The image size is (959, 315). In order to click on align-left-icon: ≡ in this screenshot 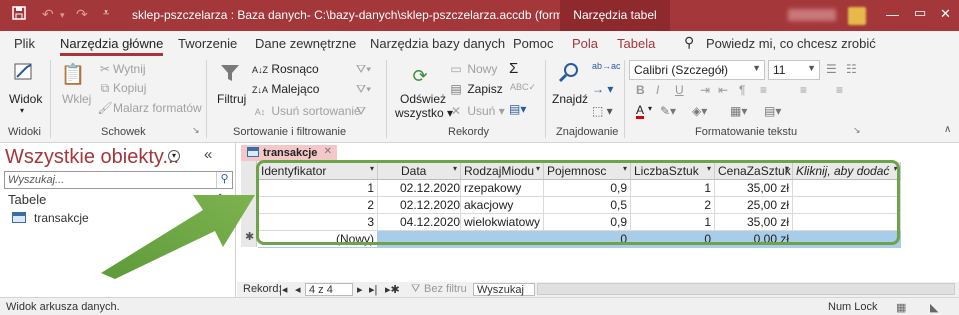, I will do `click(763, 90)`.